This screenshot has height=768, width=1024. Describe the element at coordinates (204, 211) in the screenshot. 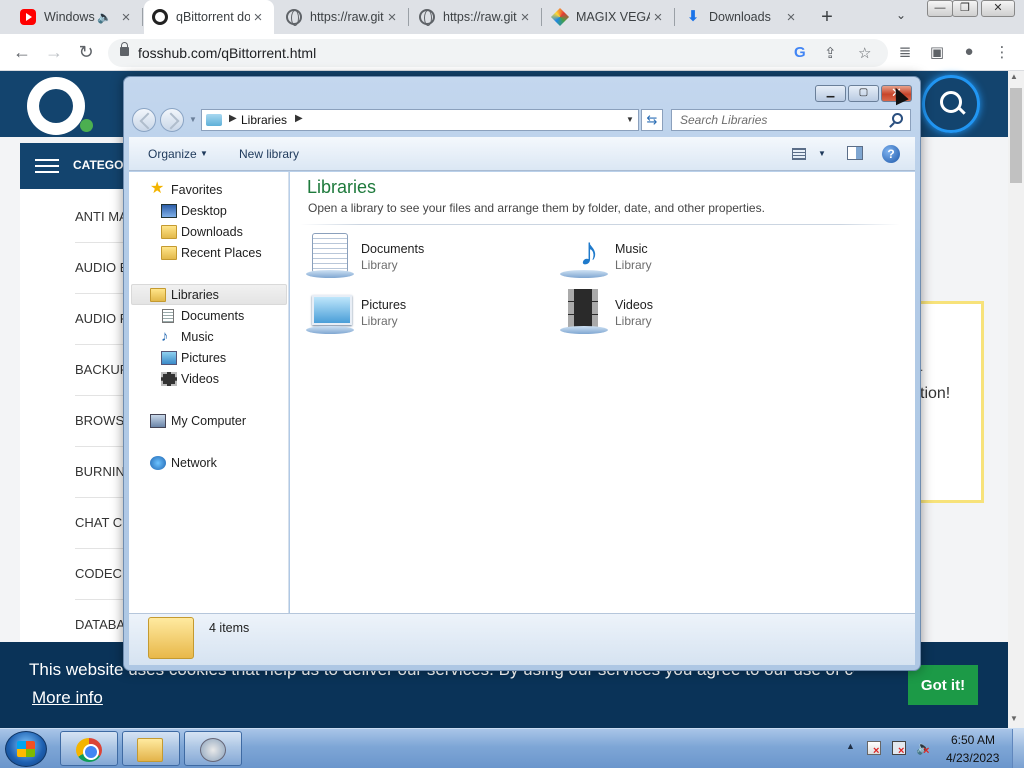

I see `nav-desktop: Desktop` at that location.